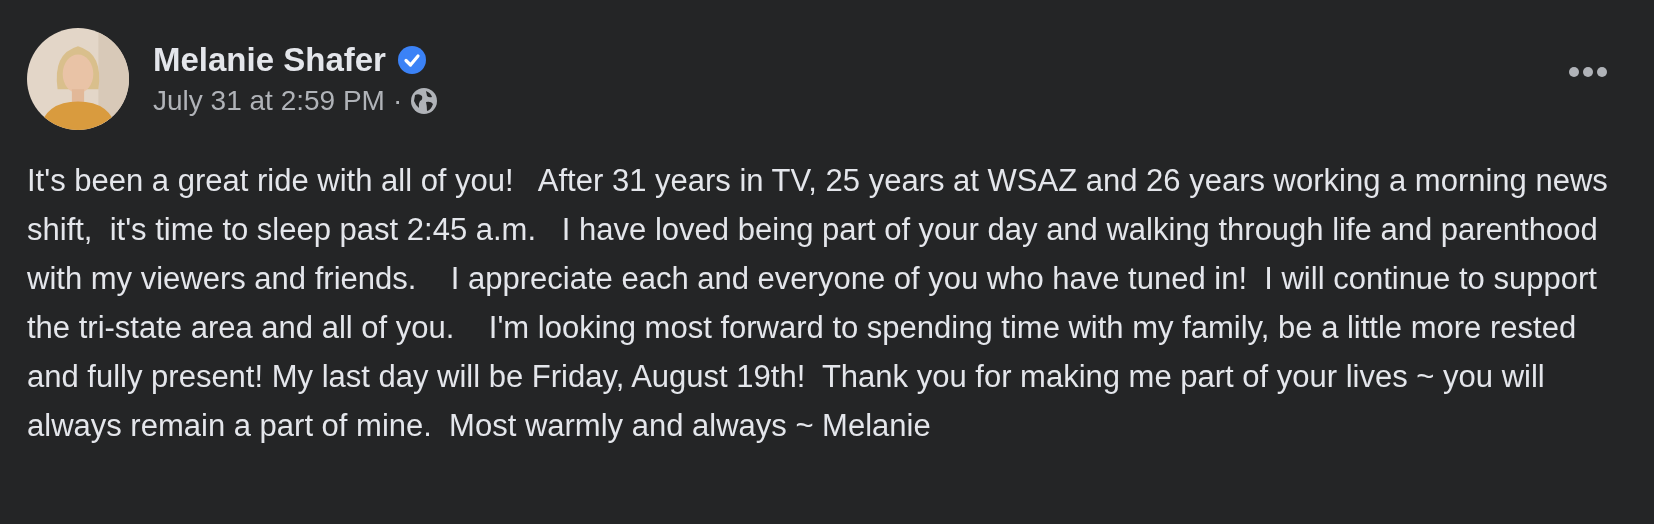 The width and height of the screenshot is (1654, 524). Describe the element at coordinates (424, 101) in the screenshot. I see `globe-icon` at that location.